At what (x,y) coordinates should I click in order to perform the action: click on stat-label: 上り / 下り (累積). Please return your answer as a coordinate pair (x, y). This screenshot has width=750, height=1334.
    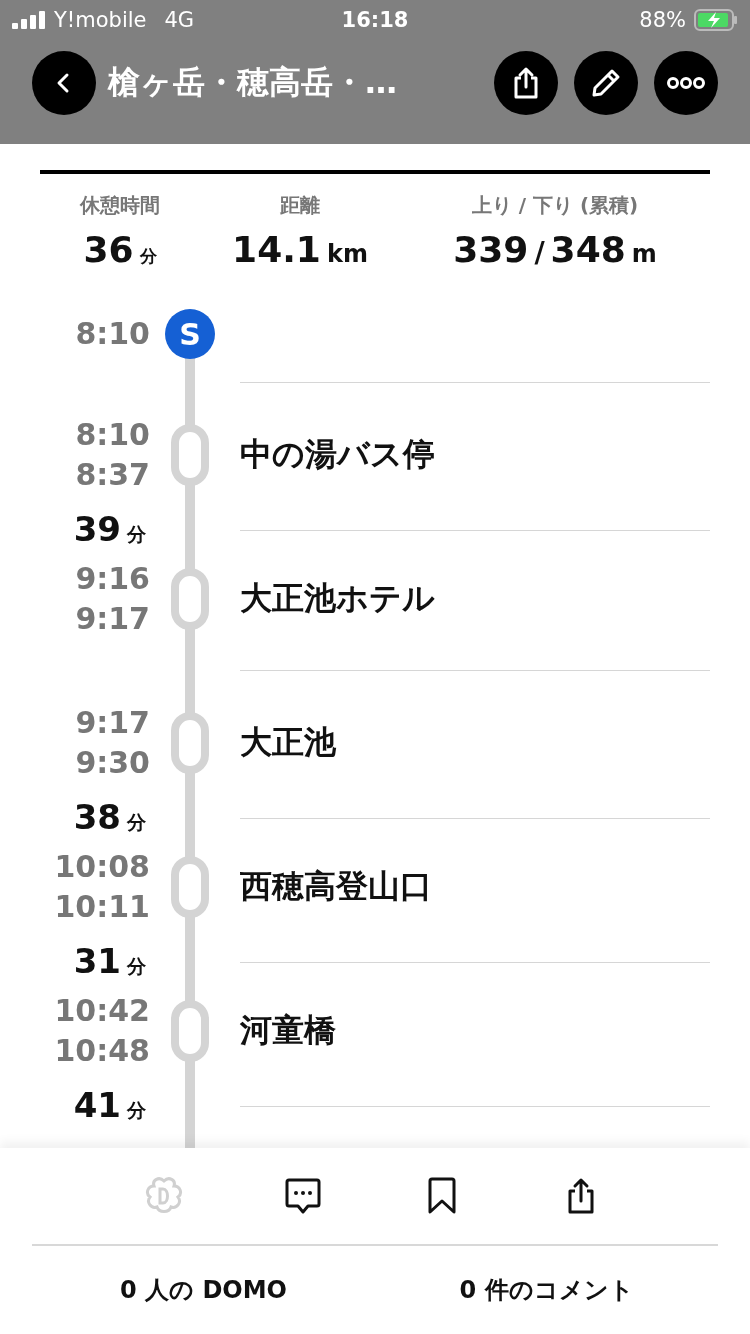
    Looking at the image, I should click on (555, 205).